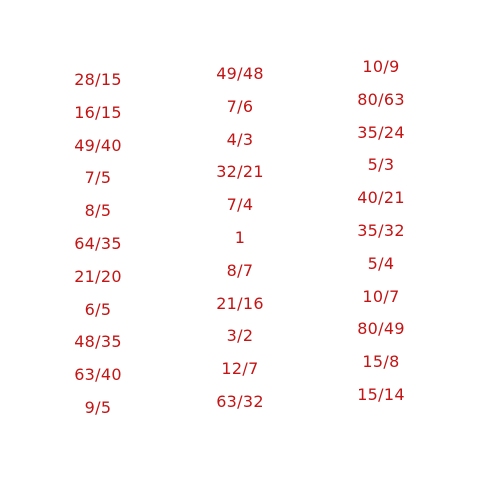  I want to click on ratio-item: 9/5, so click(98, 407).